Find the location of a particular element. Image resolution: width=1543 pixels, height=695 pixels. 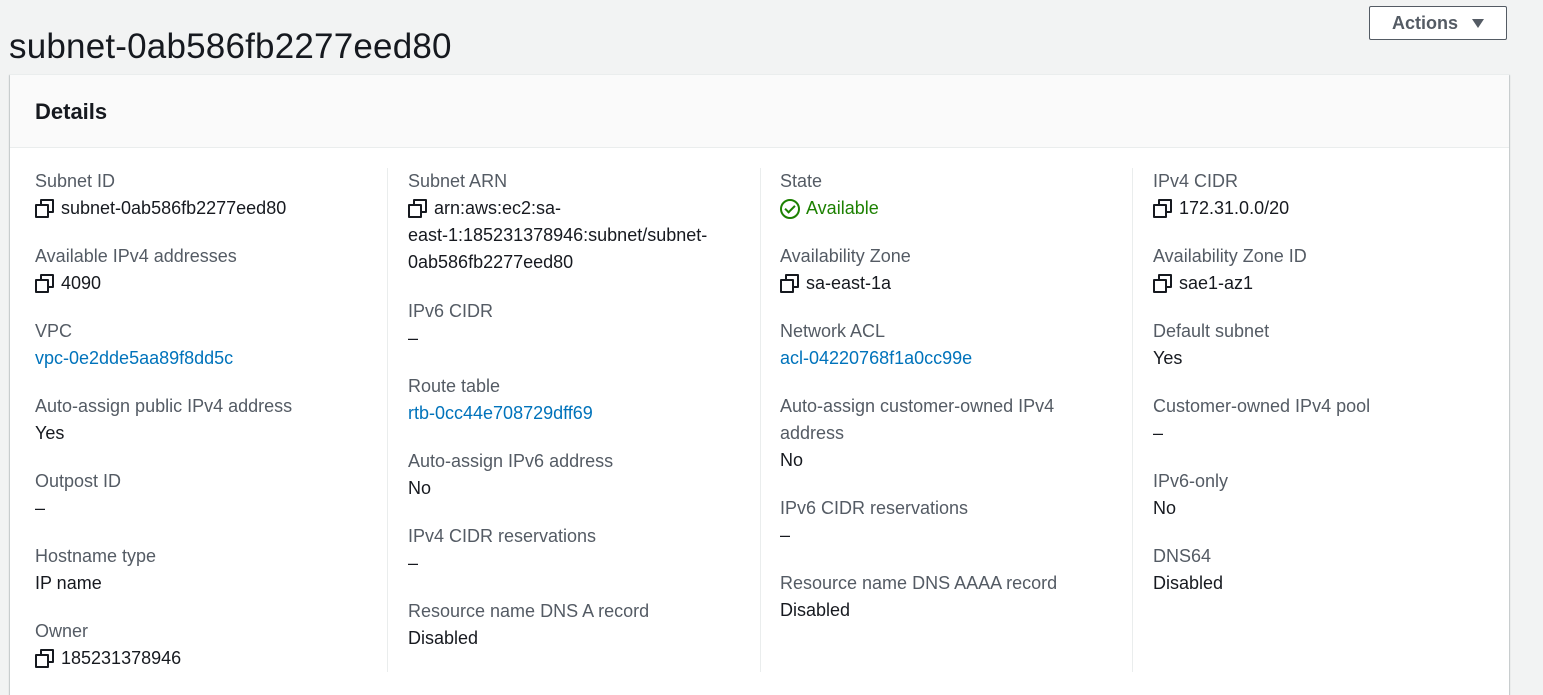

availability-zone-id-value: sae1-az1 is located at coordinates (1216, 283).